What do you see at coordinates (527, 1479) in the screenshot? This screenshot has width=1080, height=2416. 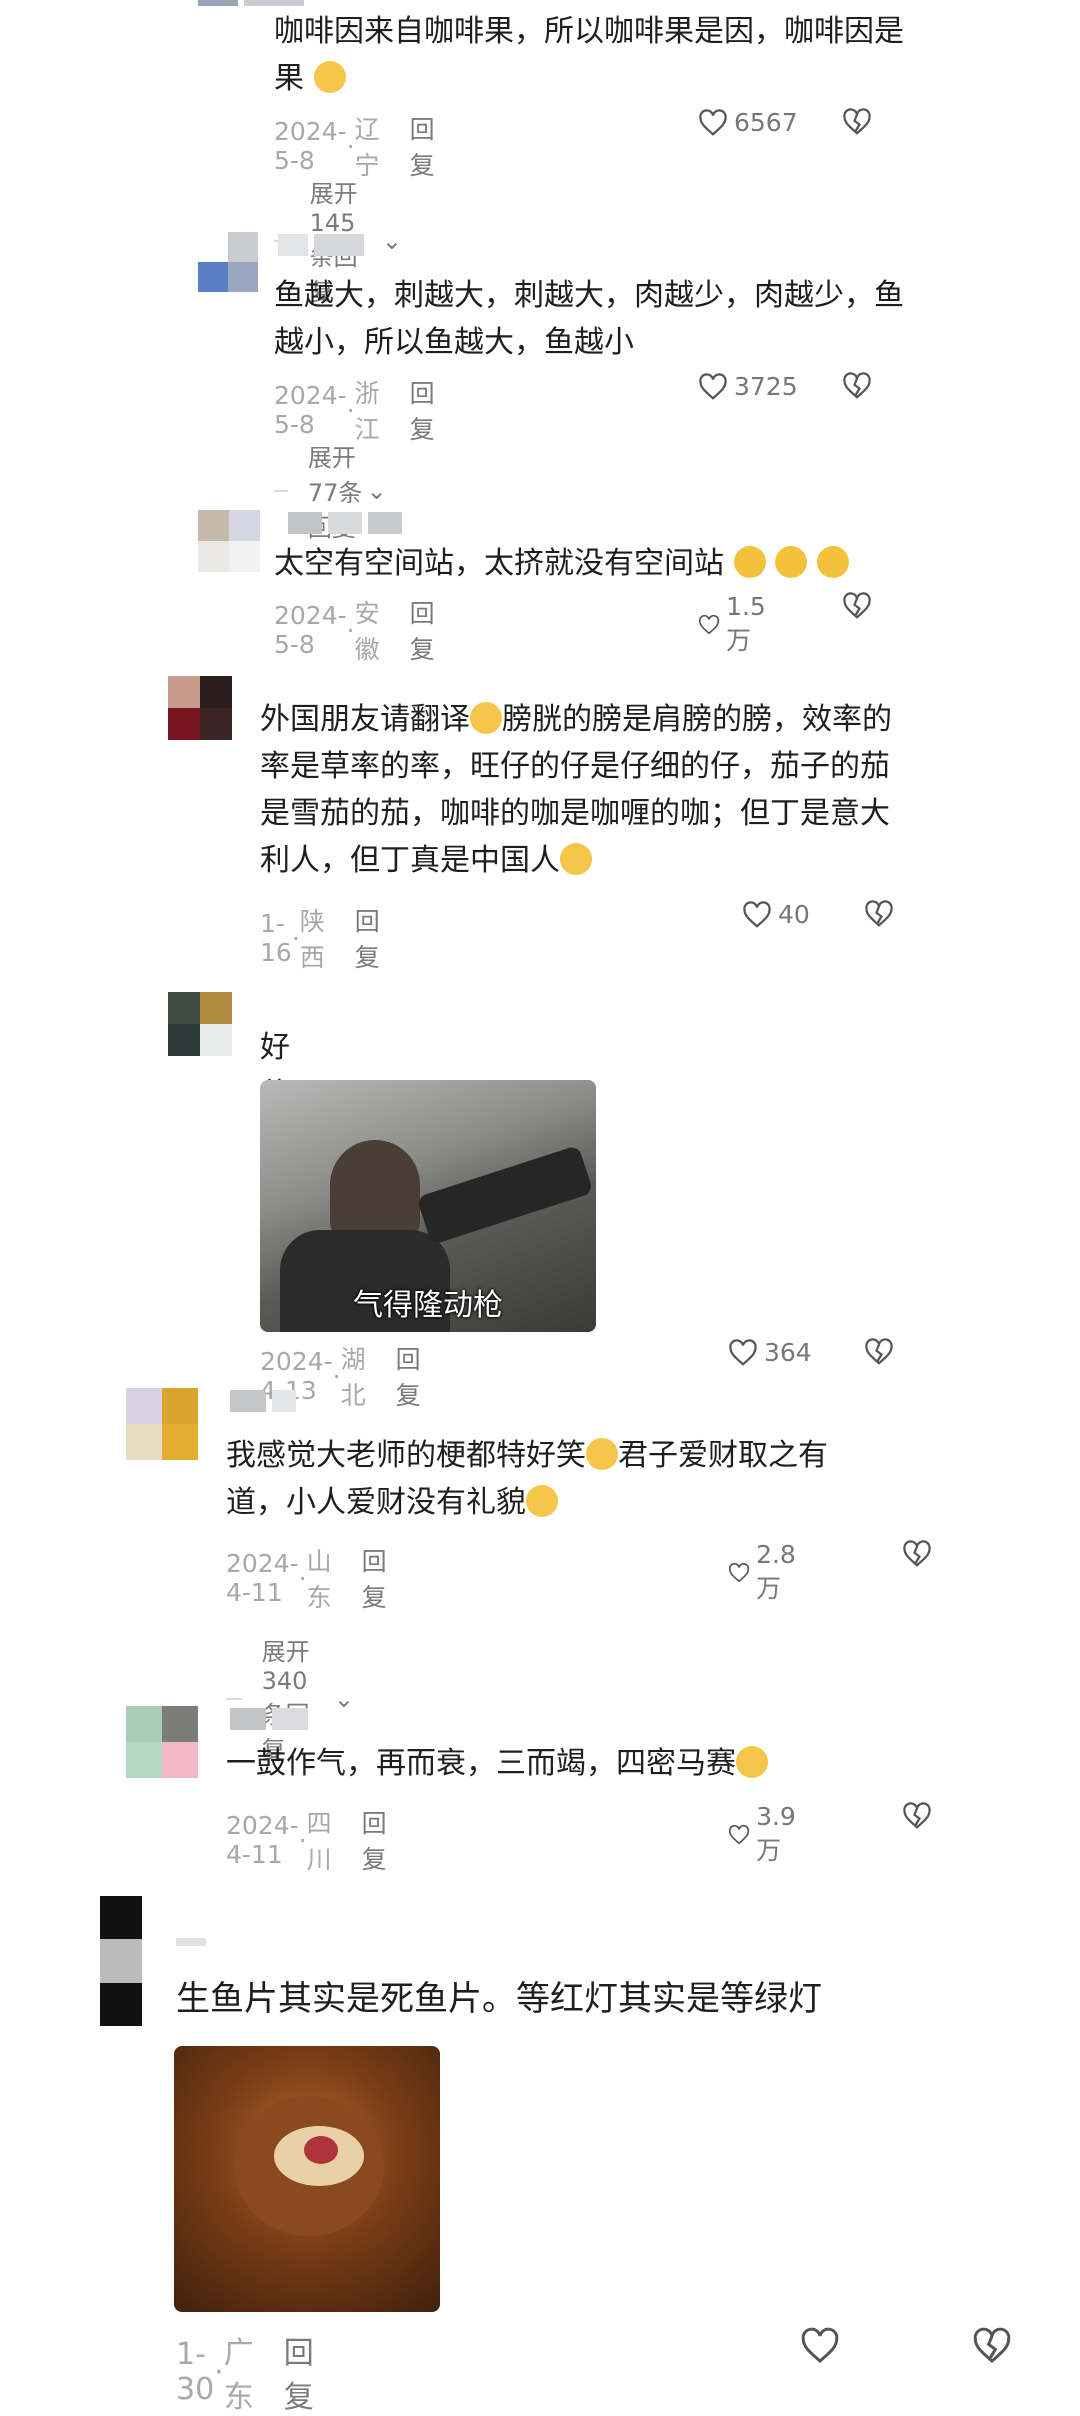 I see `comment-text: 我感觉大老师的梗都特好笑 君子爱财取之有 道，小人爱财没有礼貌` at bounding box center [527, 1479].